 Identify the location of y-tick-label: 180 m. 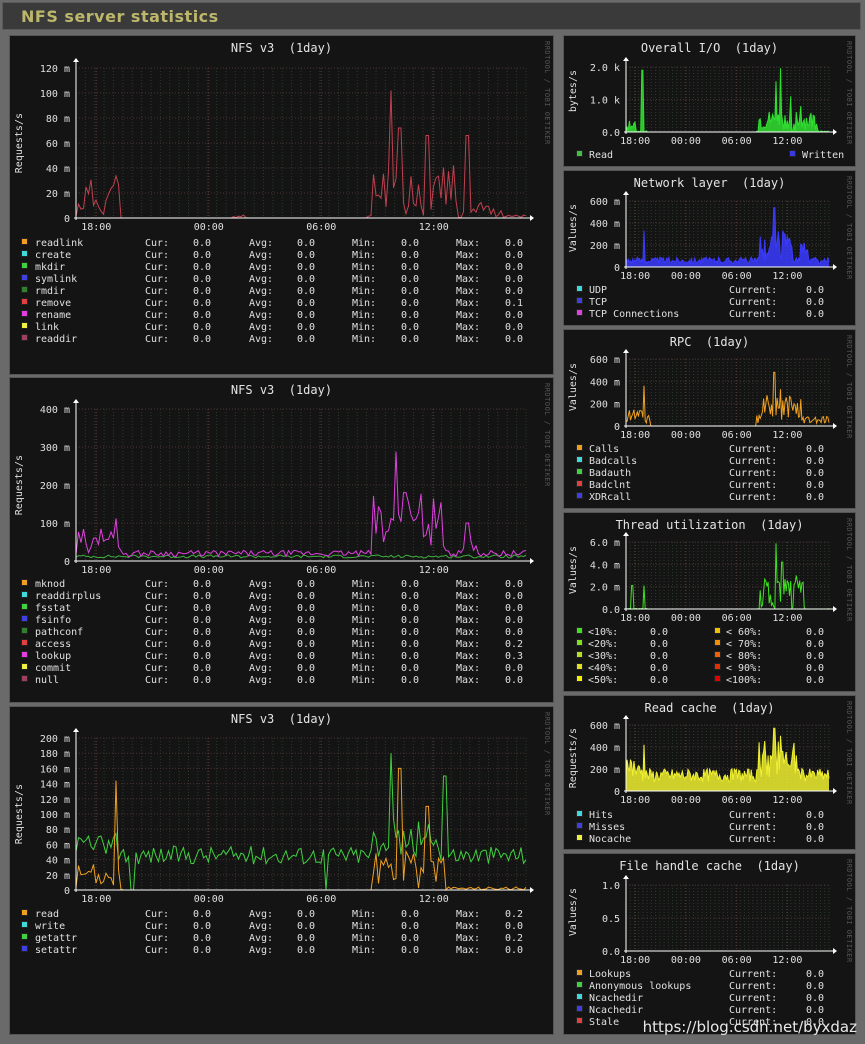
(55, 754).